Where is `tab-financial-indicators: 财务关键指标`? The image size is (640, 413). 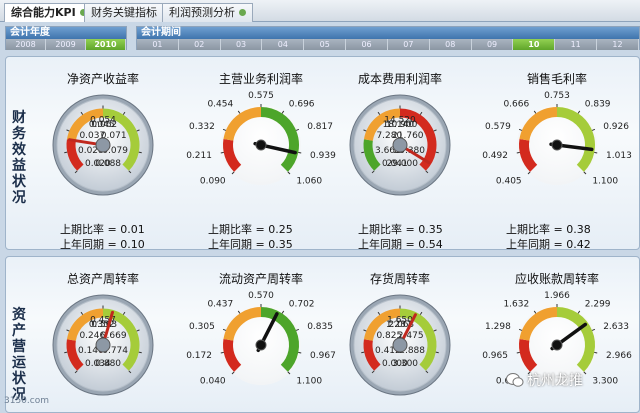
tab-financial-indicators: 财务关键指标 is located at coordinates (124, 12).